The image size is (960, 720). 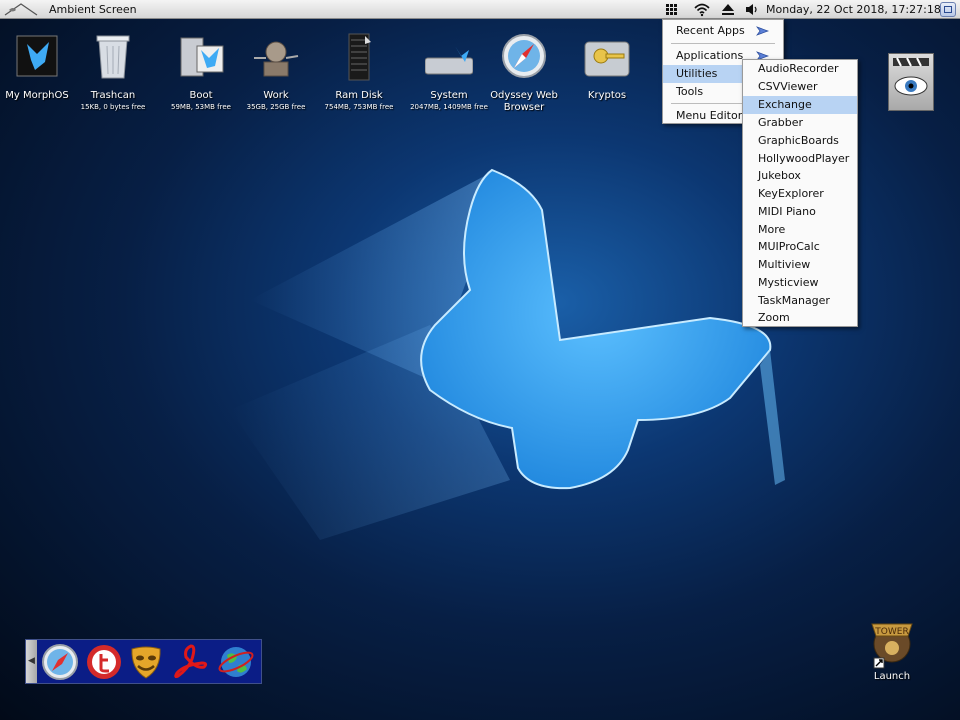 What do you see at coordinates (37, 56) in the screenshot?
I see `morphos-butterfly-icon` at bounding box center [37, 56].